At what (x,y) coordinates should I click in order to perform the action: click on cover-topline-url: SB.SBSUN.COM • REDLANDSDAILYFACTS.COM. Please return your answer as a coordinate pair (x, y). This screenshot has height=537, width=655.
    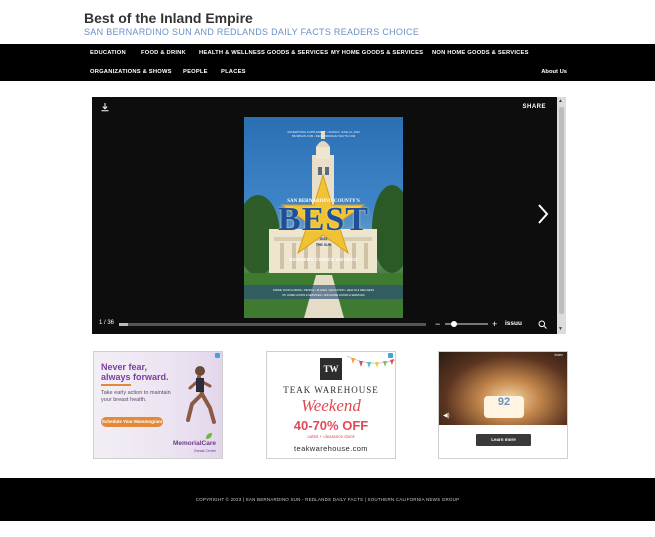
    Looking at the image, I should click on (323, 136).